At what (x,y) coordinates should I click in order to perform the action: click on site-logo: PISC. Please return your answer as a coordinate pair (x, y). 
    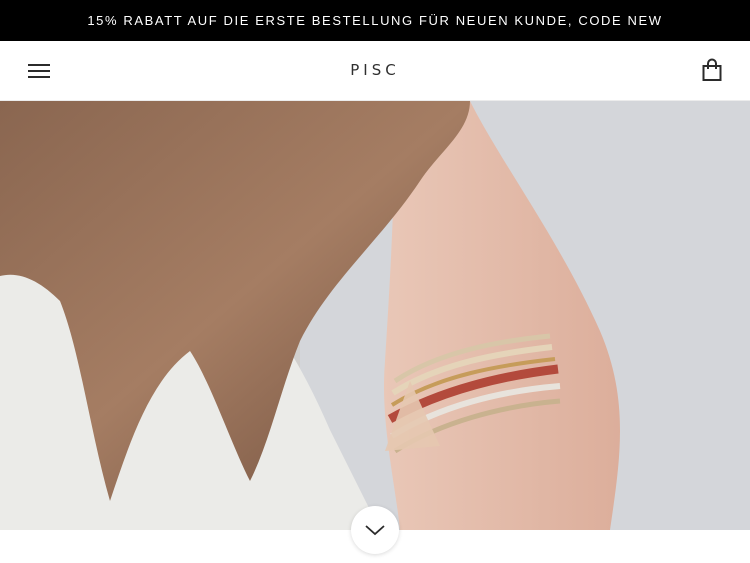
    Looking at the image, I should click on (375, 70).